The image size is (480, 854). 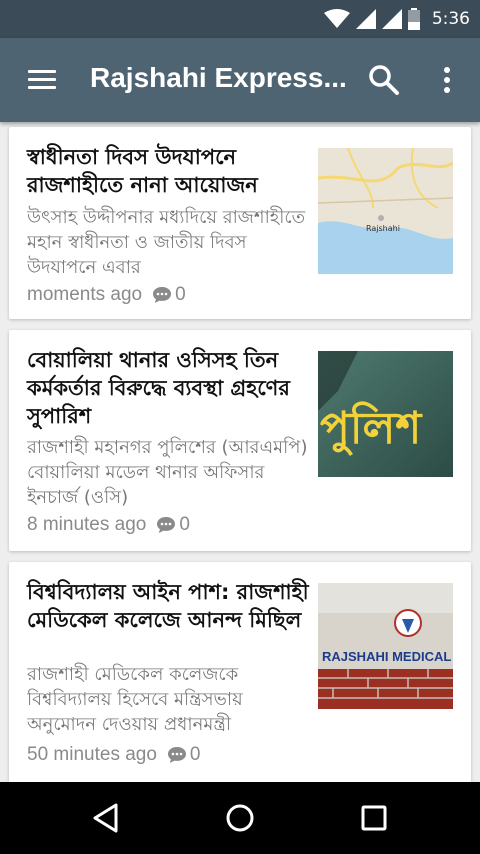 I want to click on article-meta: moments ago 0, so click(x=106, y=295).